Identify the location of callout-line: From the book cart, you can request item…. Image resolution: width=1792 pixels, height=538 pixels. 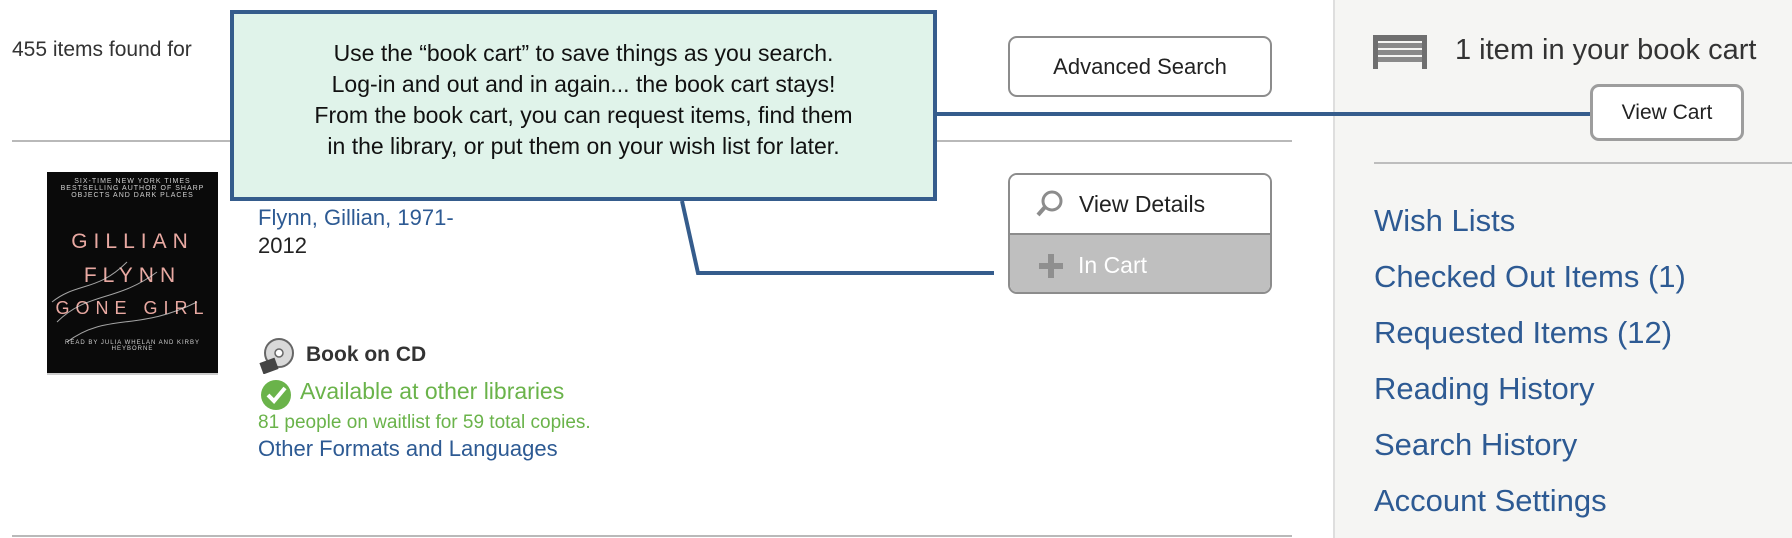
(583, 115).